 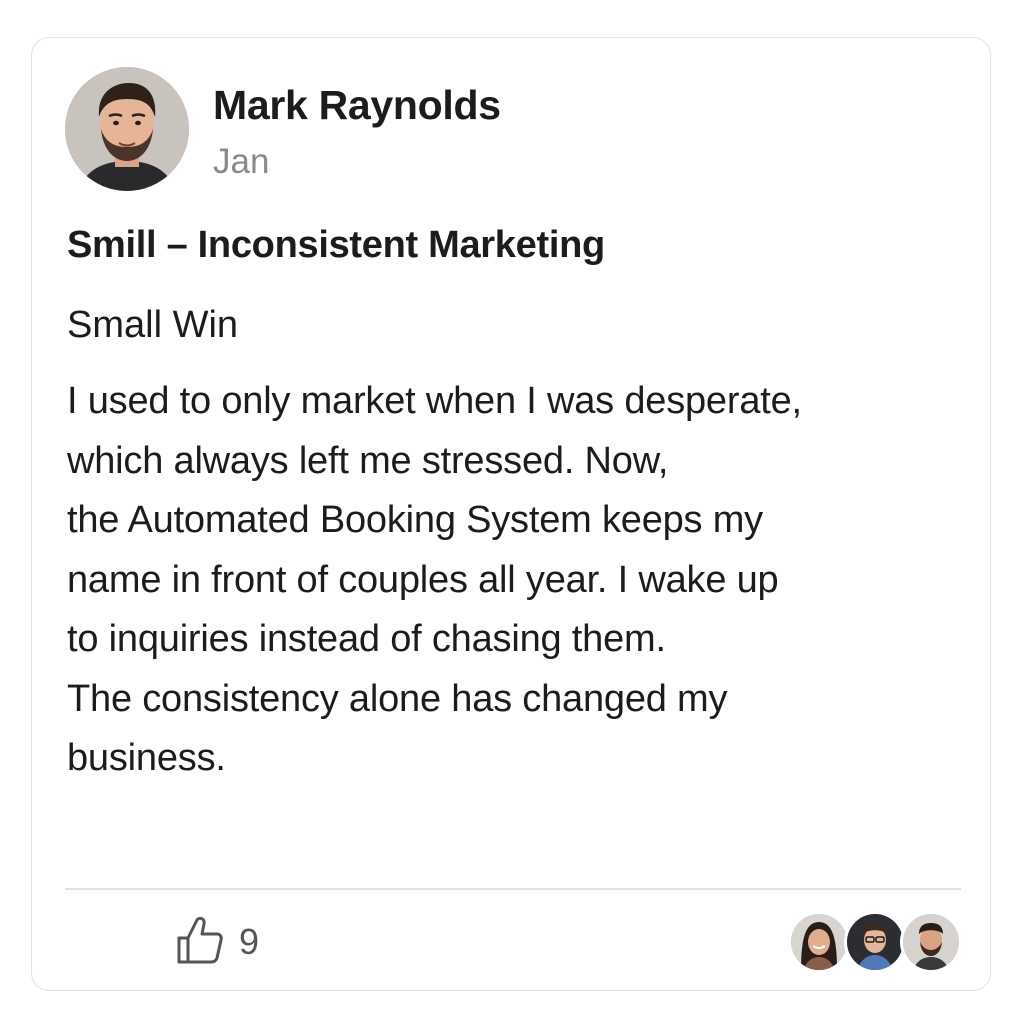 I want to click on user-avatar-icon, so click(x=127, y=129).